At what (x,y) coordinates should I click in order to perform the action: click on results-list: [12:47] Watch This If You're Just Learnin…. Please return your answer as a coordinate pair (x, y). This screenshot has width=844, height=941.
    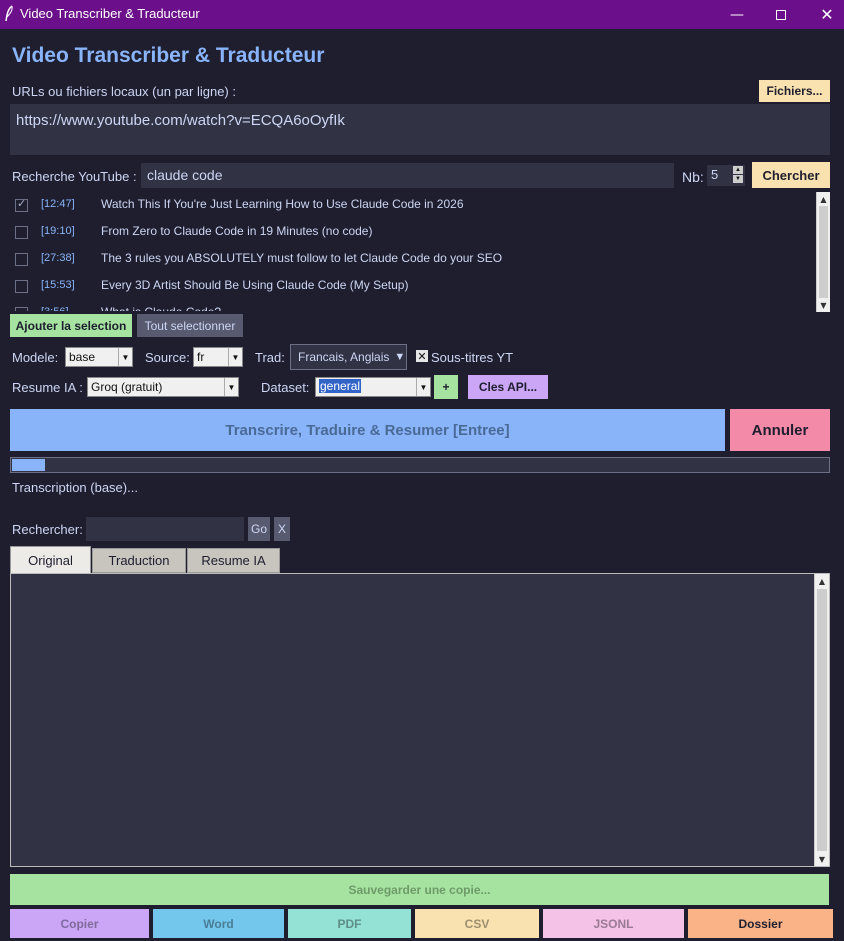
    Looking at the image, I should click on (413, 252).